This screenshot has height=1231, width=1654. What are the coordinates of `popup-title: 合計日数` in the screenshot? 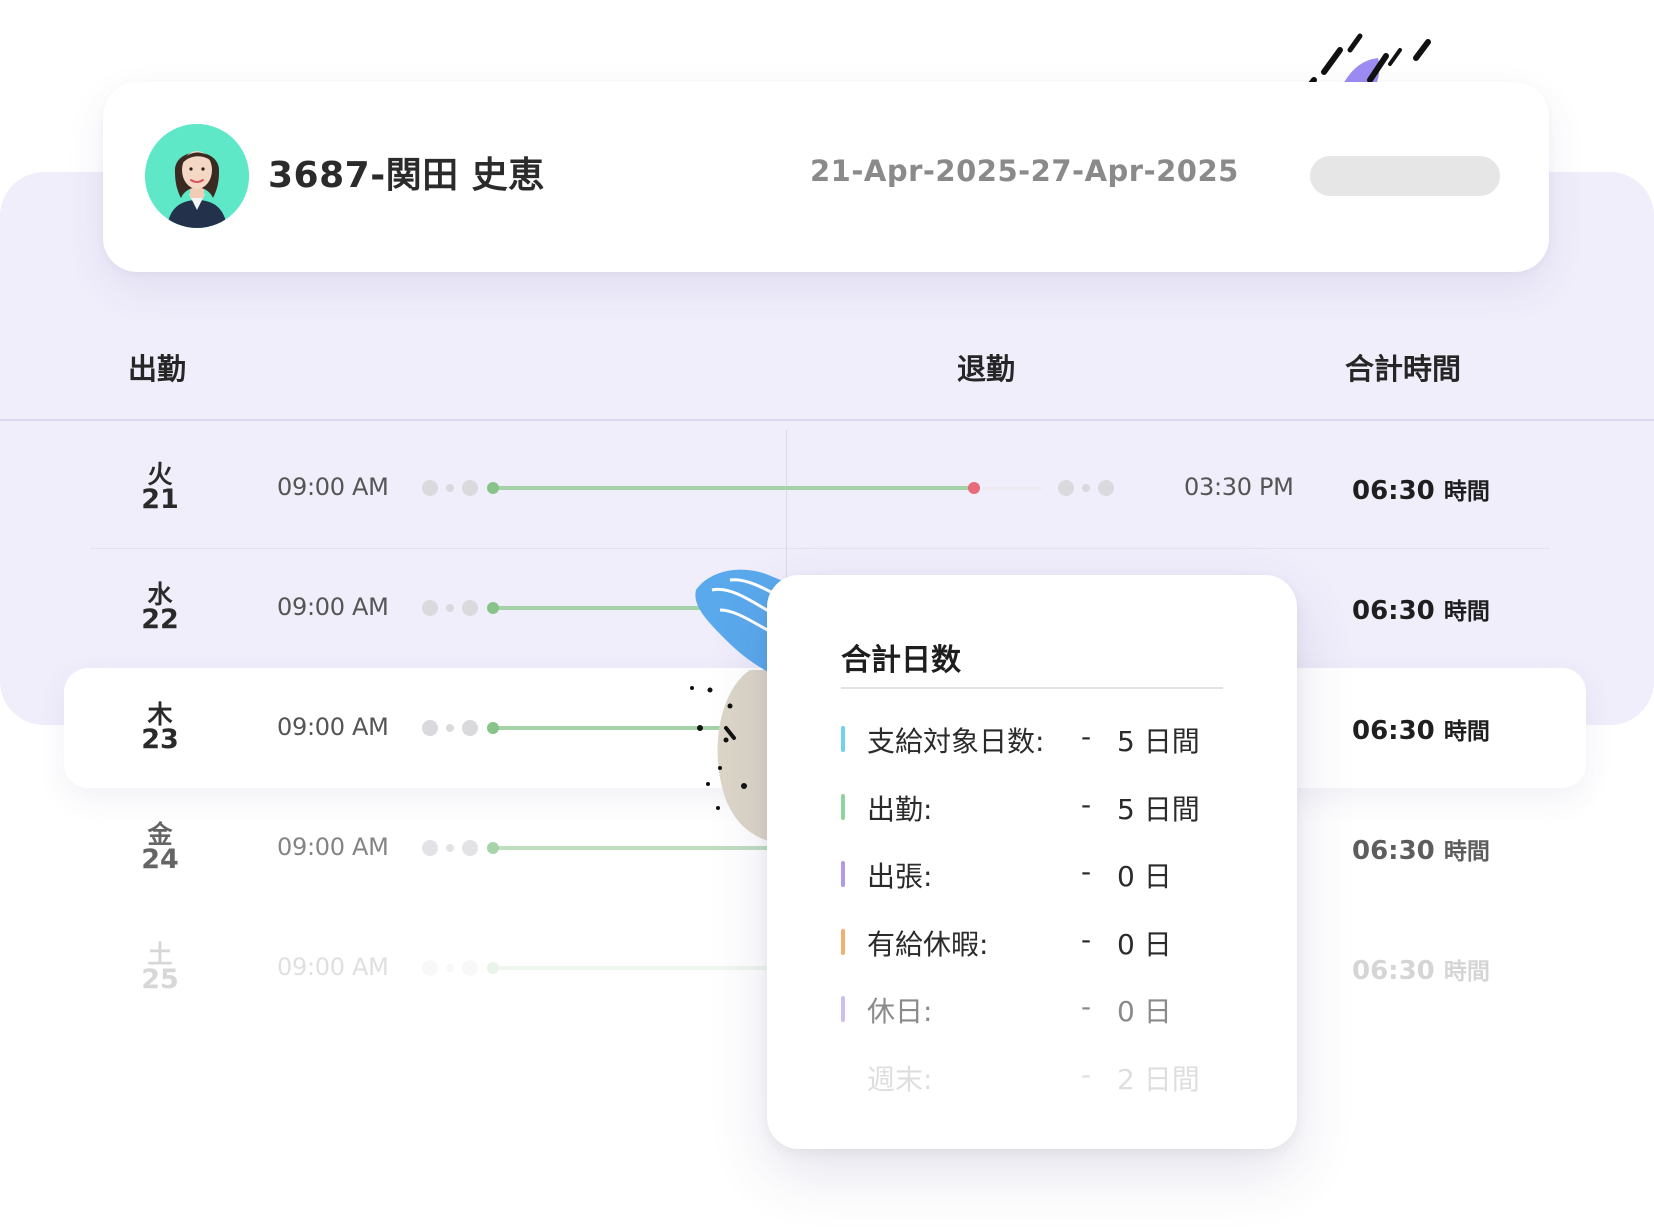 It's located at (901, 660).